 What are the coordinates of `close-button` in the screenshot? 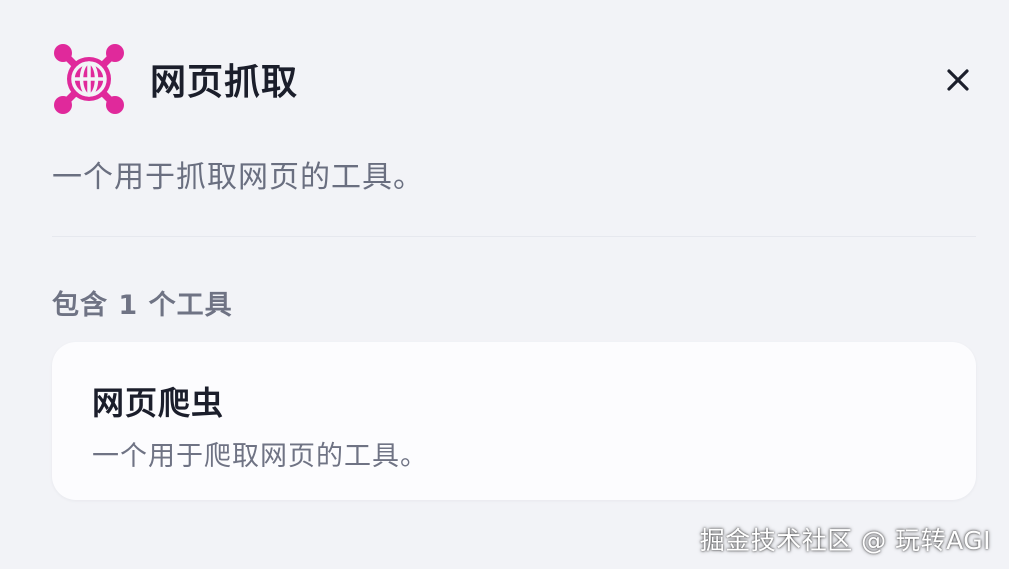 It's located at (958, 80).